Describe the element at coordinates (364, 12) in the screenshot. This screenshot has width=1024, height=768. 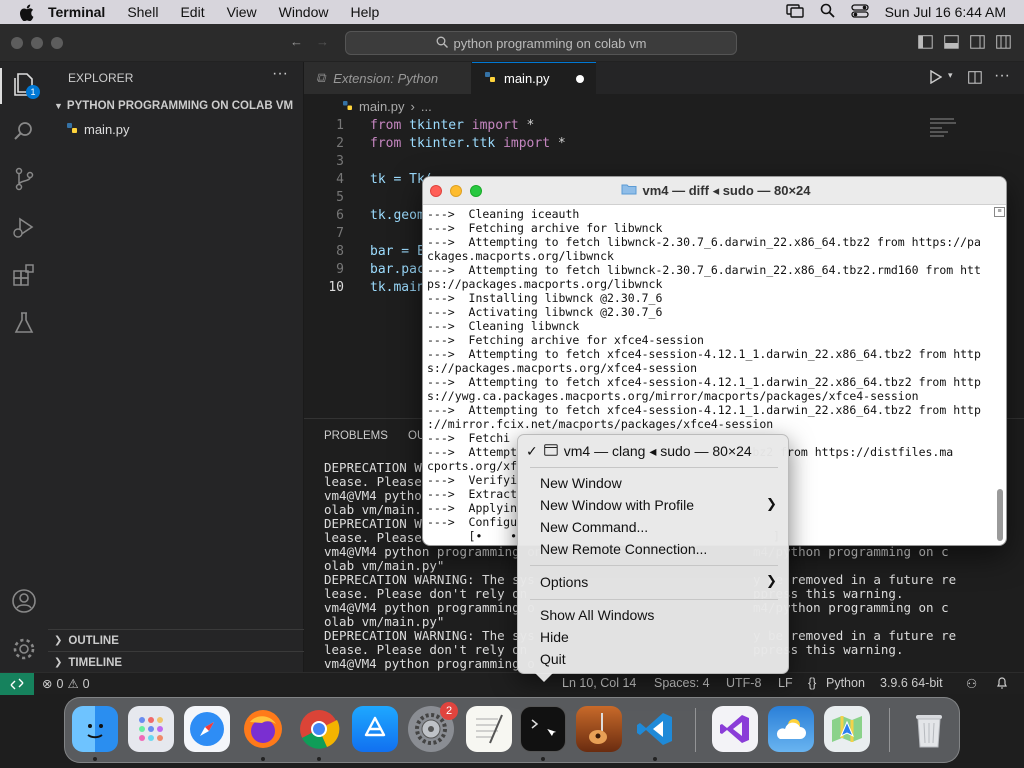
I see `menu-help: Help` at that location.